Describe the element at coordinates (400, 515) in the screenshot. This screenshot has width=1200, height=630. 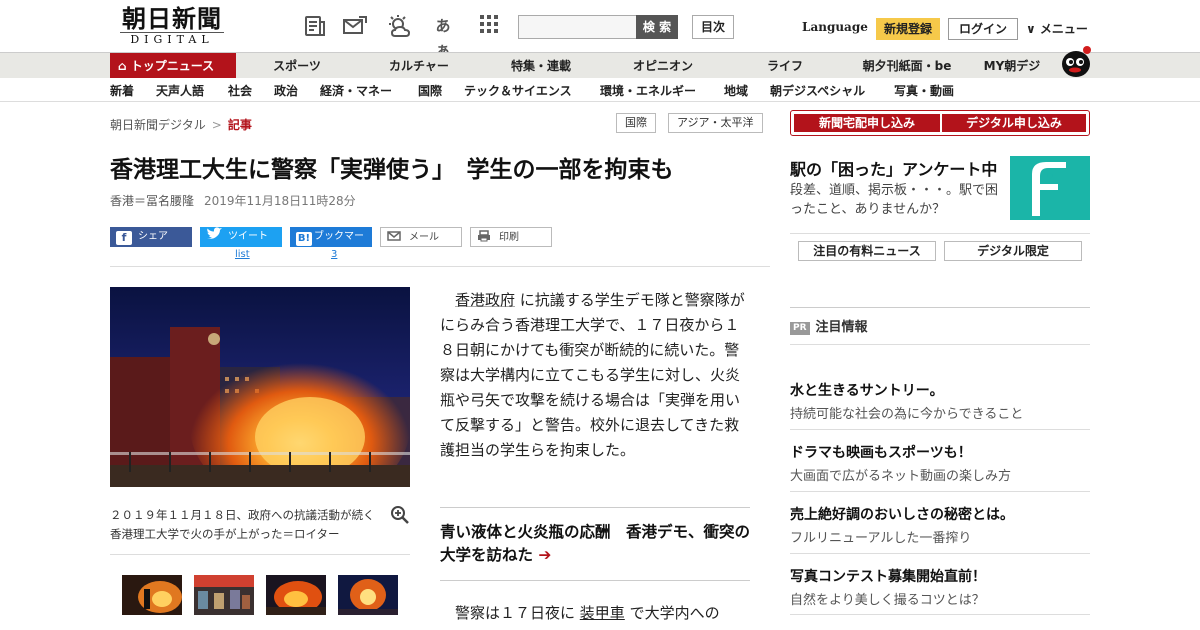
I see `zoom-icon` at that location.